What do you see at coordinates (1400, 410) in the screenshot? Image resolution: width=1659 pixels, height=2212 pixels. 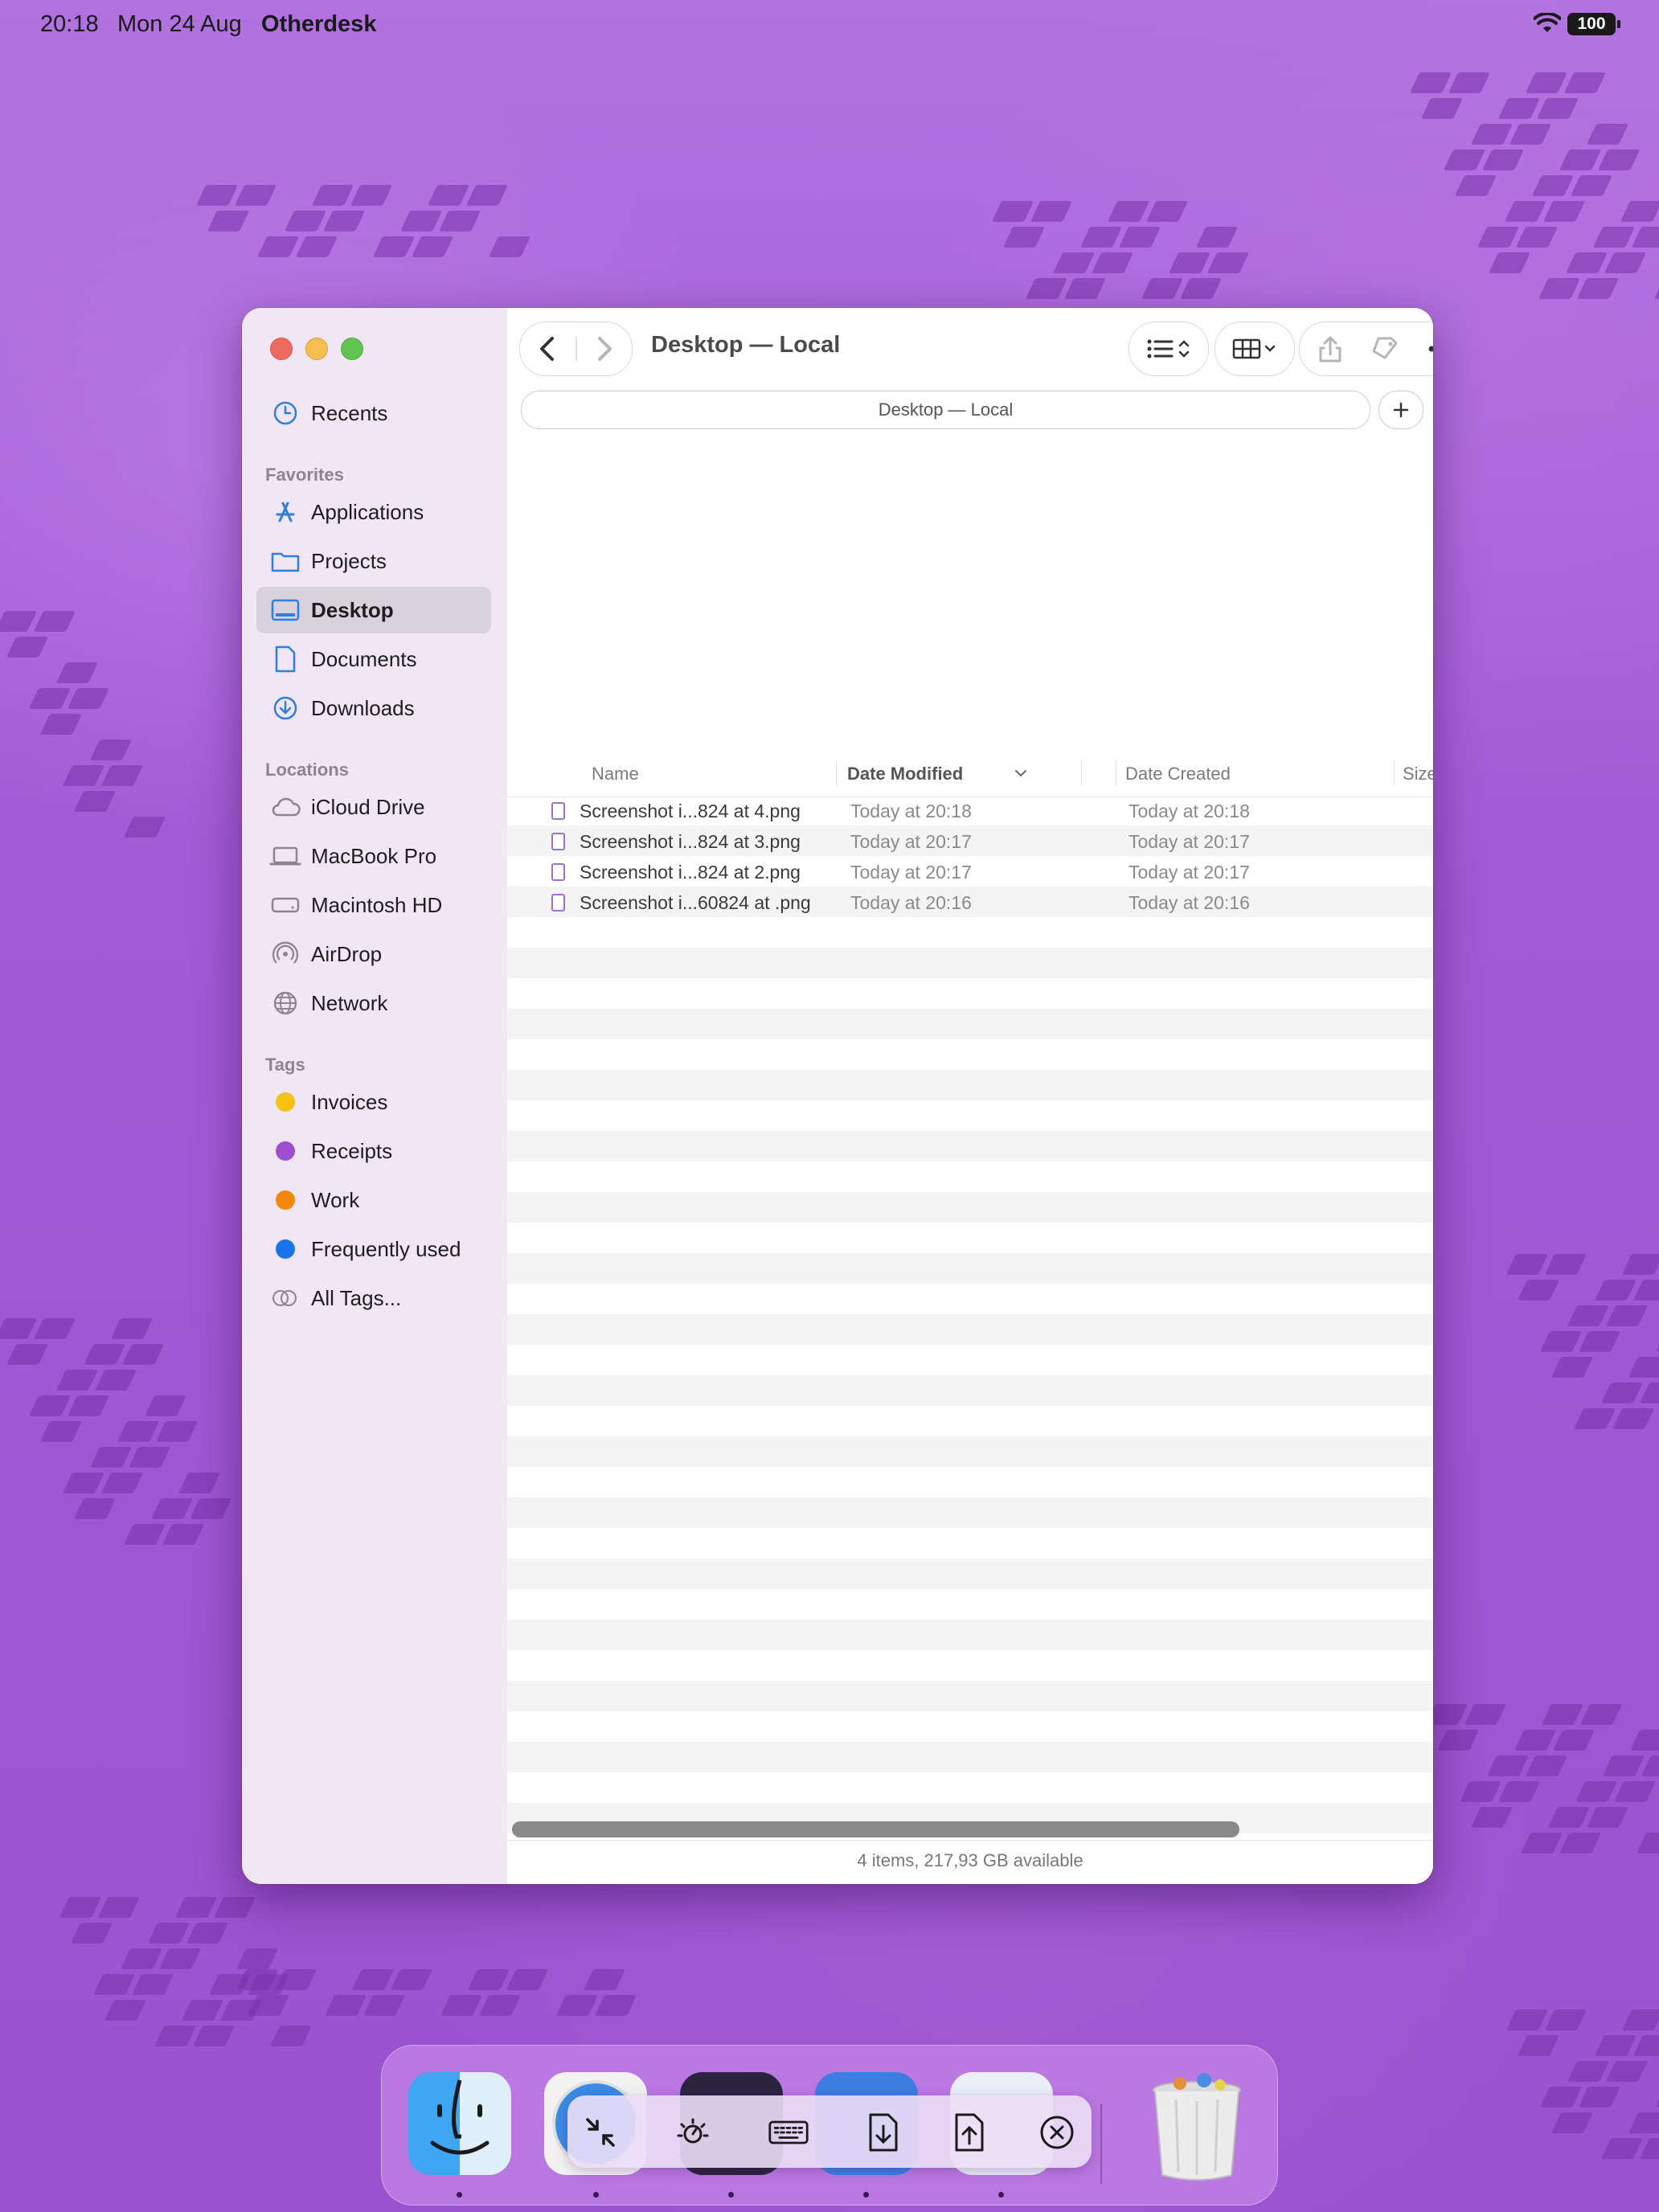 I see `add-tab-button` at bounding box center [1400, 410].